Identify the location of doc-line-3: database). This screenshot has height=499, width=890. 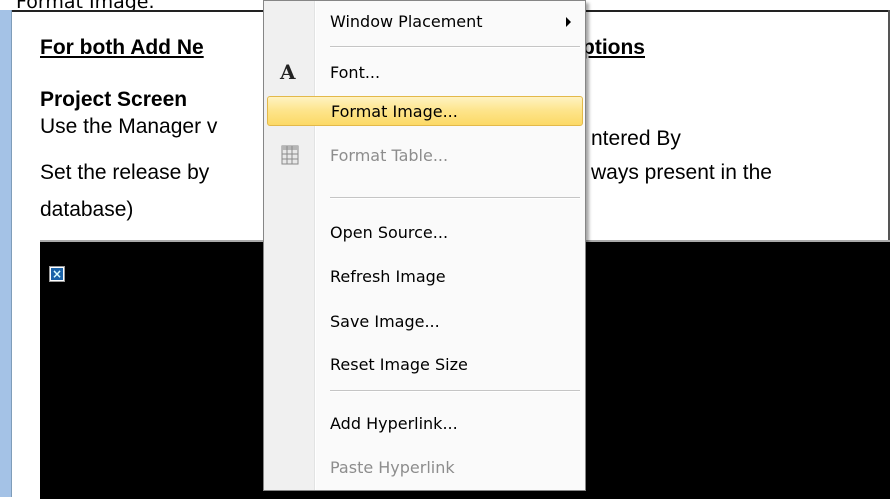
(87, 209).